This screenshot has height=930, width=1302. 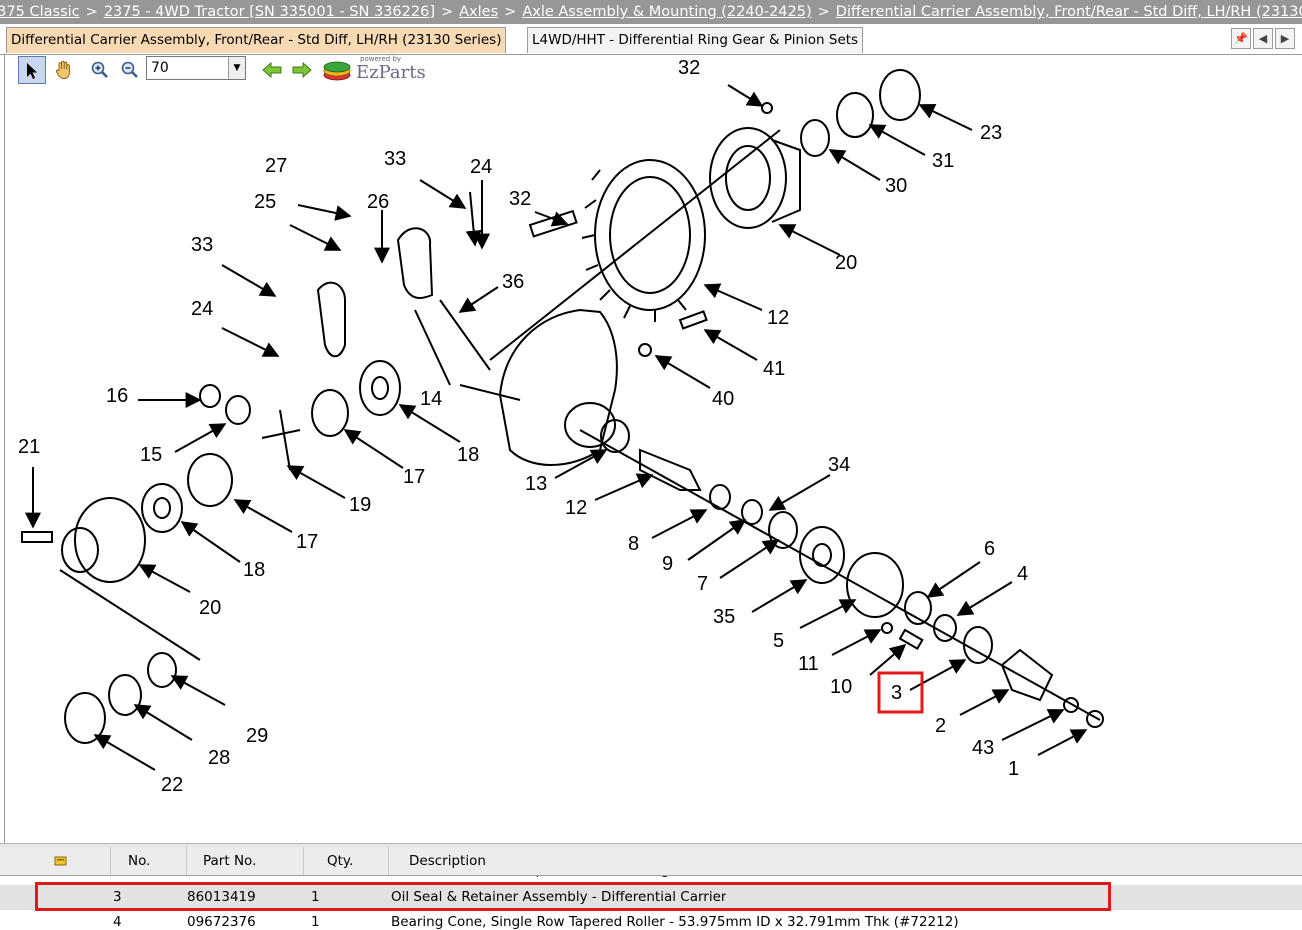 What do you see at coordinates (1263, 38) in the screenshot?
I see `tab-scroll-left-icon: ◀` at bounding box center [1263, 38].